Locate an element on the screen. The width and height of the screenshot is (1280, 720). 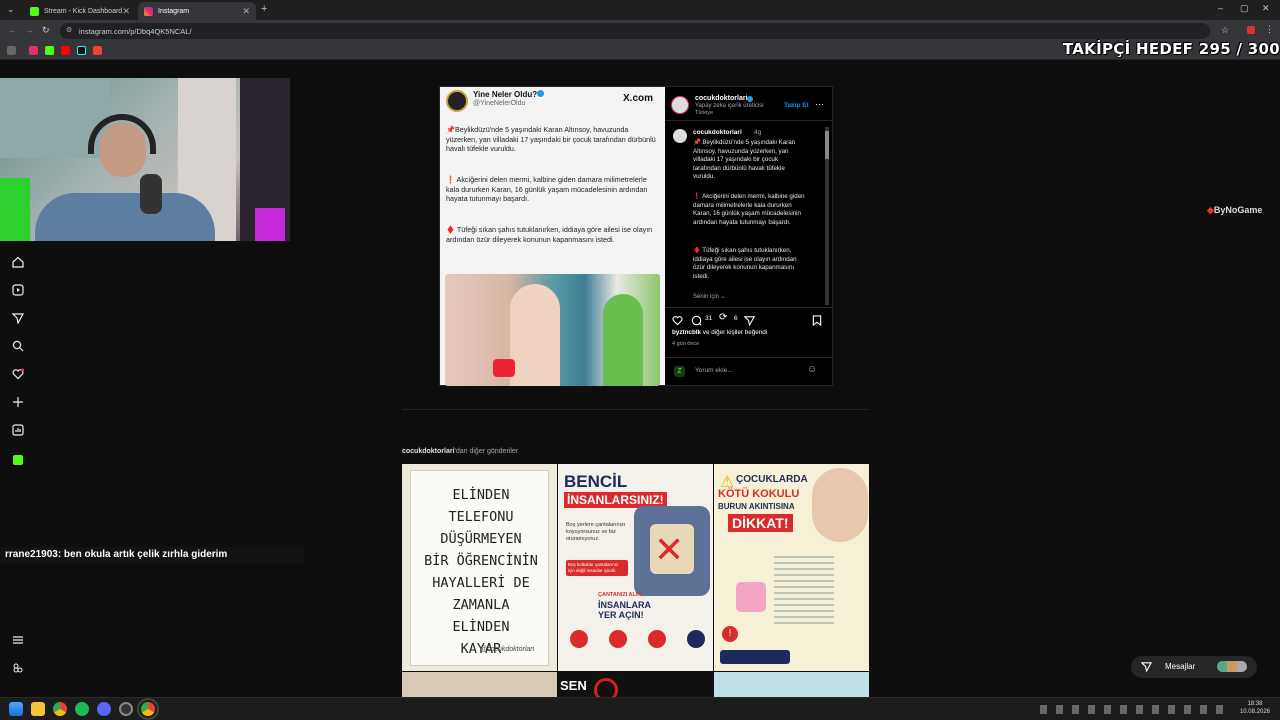
instagram-bookmark-icon is located at coordinates (33, 50).